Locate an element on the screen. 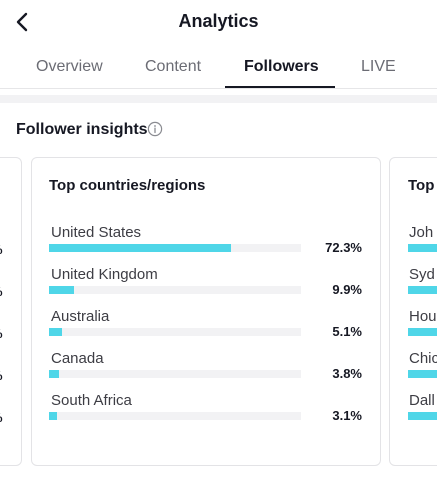 The height and width of the screenshot is (500, 437). page-title: Analytics is located at coordinates (218, 21).